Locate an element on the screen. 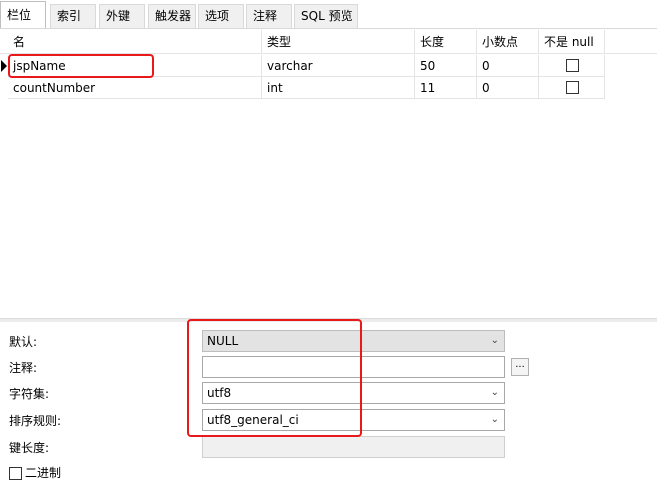 The height and width of the screenshot is (496, 657). tab-foreign-keys: 外键 is located at coordinates (122, 16).